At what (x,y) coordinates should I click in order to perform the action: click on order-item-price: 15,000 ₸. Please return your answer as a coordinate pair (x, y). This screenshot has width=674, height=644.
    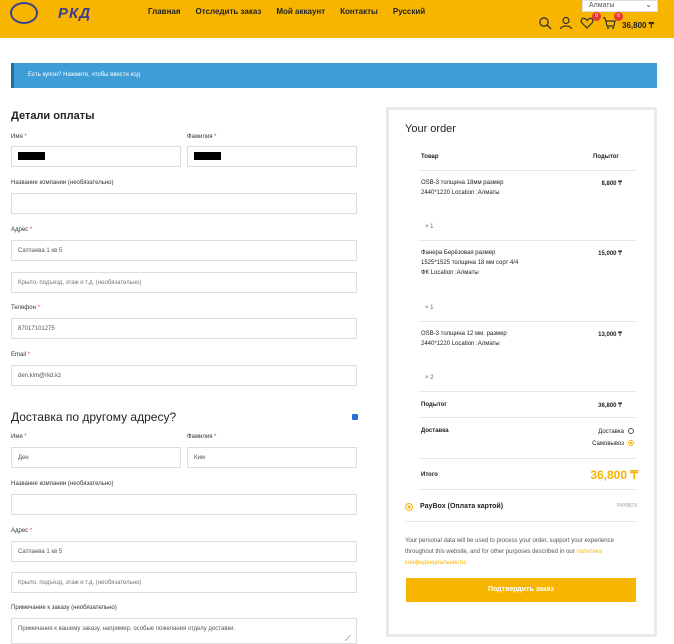
    Looking at the image, I should click on (610, 254).